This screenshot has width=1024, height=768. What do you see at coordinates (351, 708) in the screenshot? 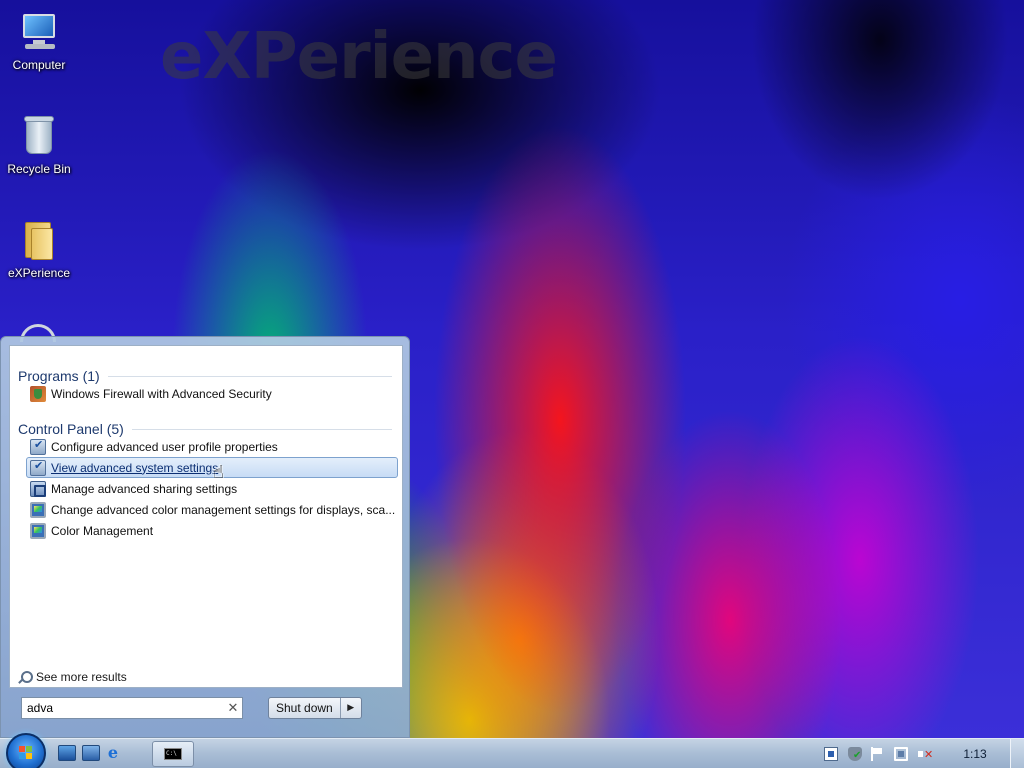
I see `arrow-right-icon: ▶` at bounding box center [351, 708].